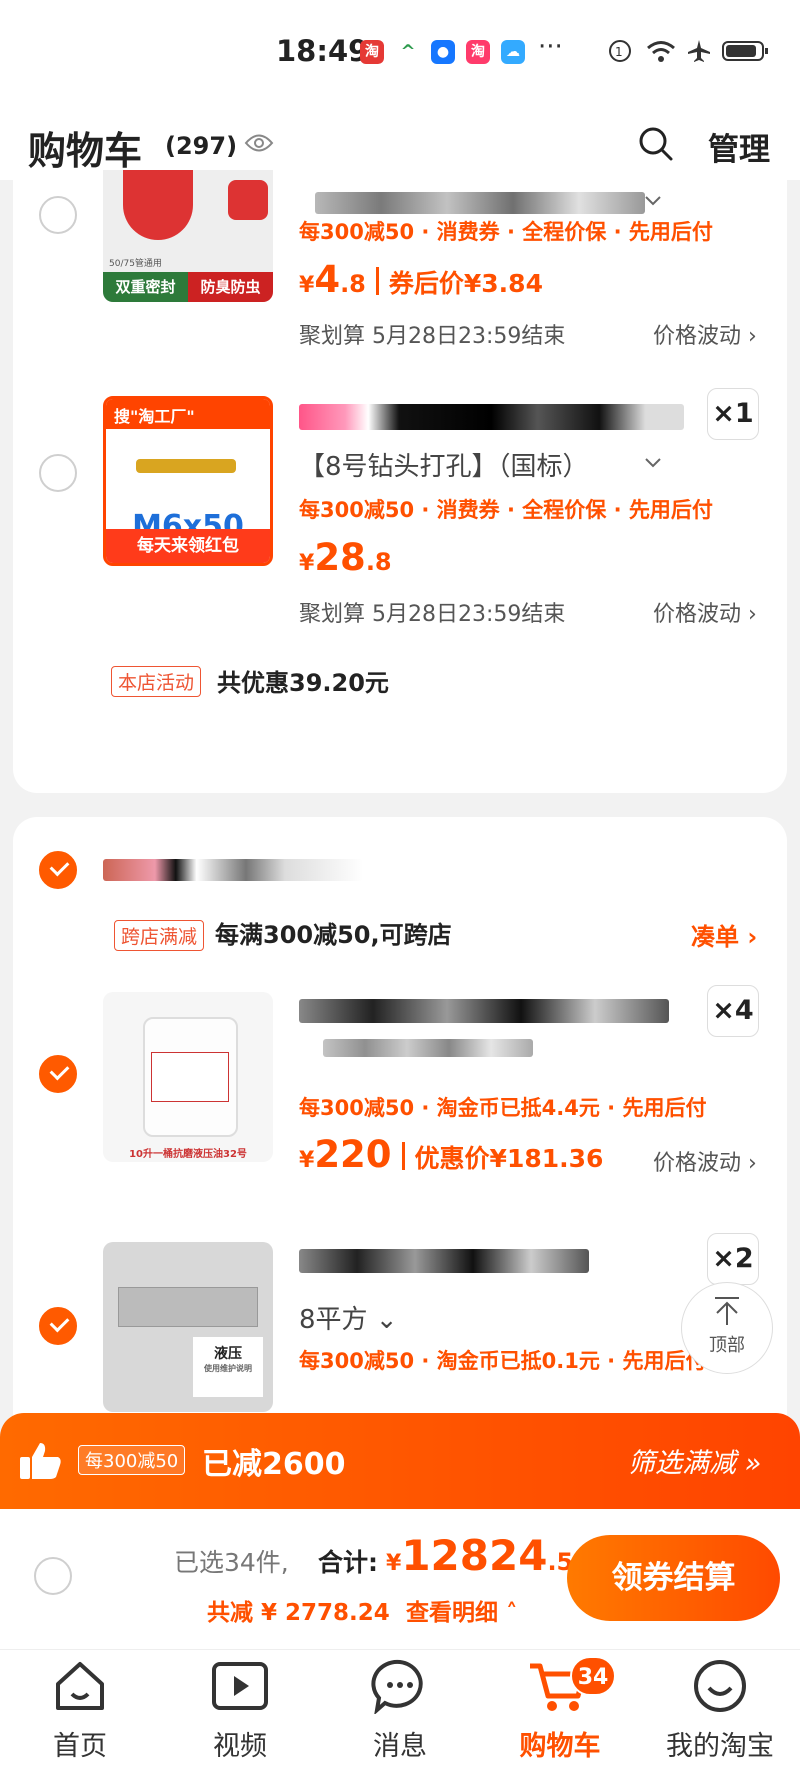 This screenshot has height=1768, width=800. What do you see at coordinates (274, 1464) in the screenshot?
I see `banner-saved: 已减2600` at bounding box center [274, 1464].